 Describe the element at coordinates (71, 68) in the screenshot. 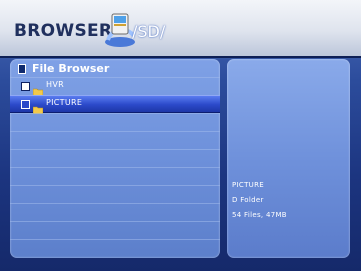

I see `panel-title: File Browser` at that location.